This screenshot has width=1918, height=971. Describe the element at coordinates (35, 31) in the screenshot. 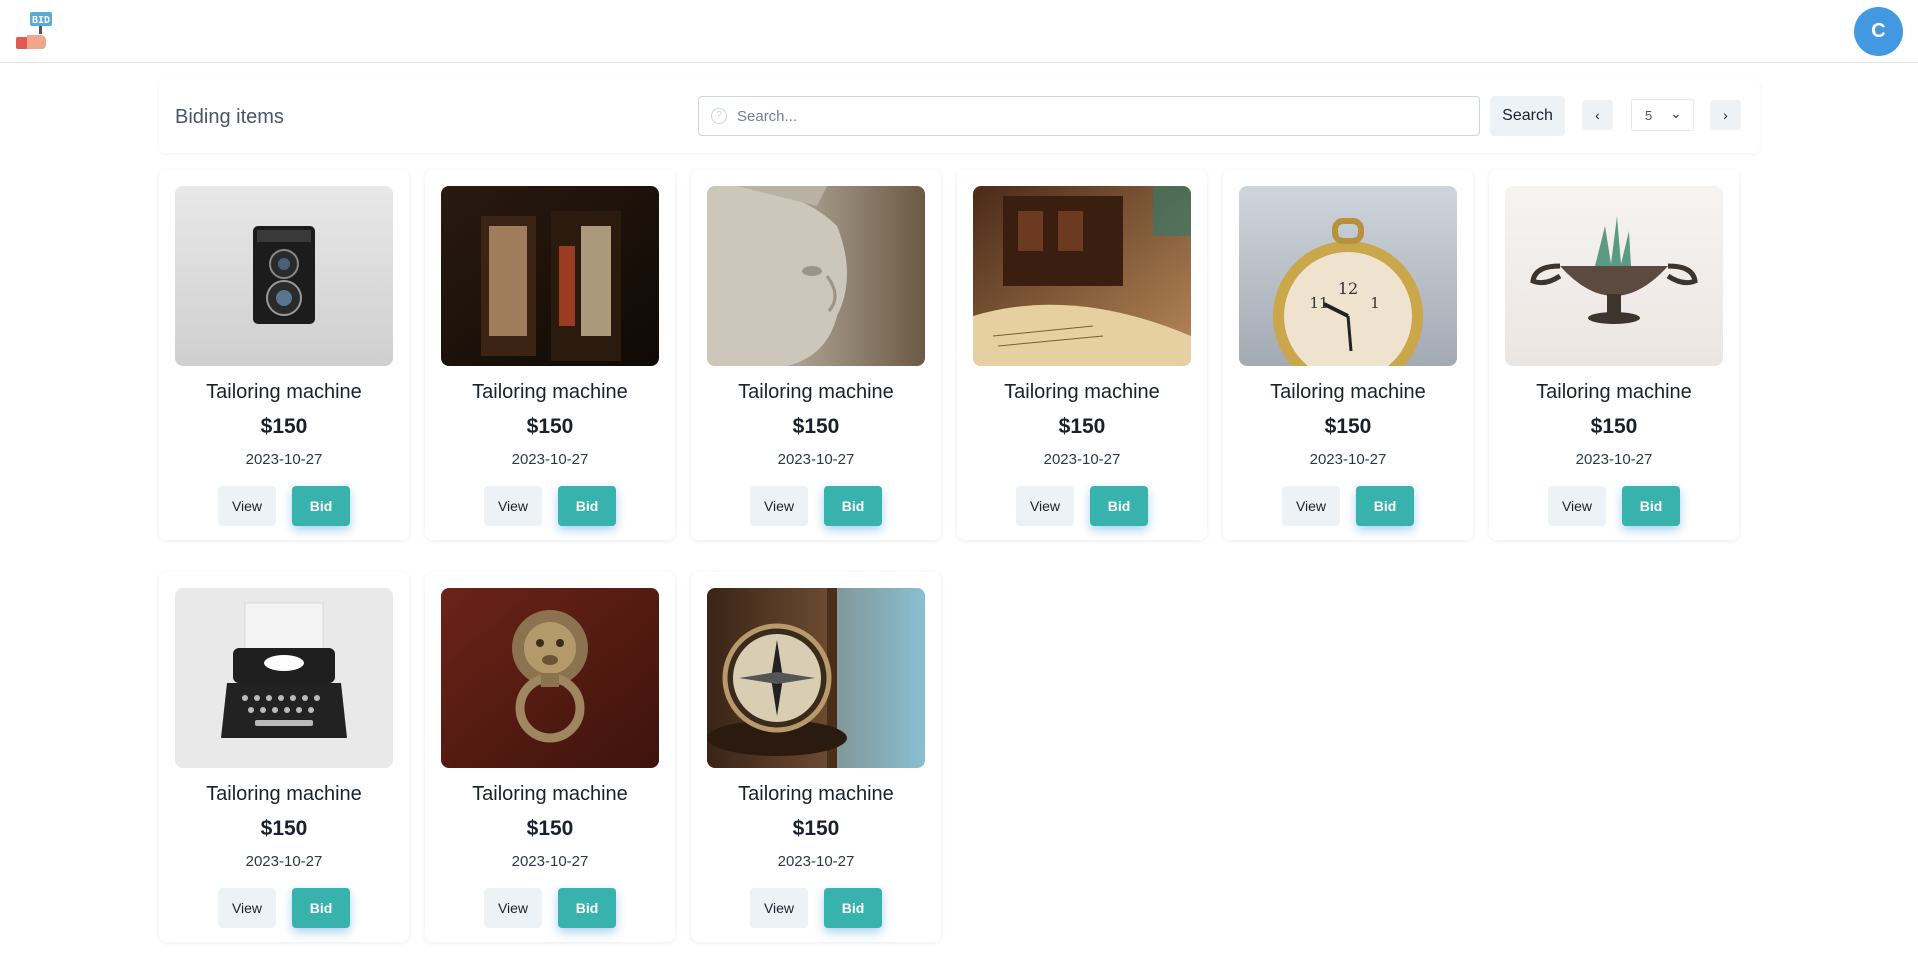

I see `bid-logo-icon: BID` at that location.